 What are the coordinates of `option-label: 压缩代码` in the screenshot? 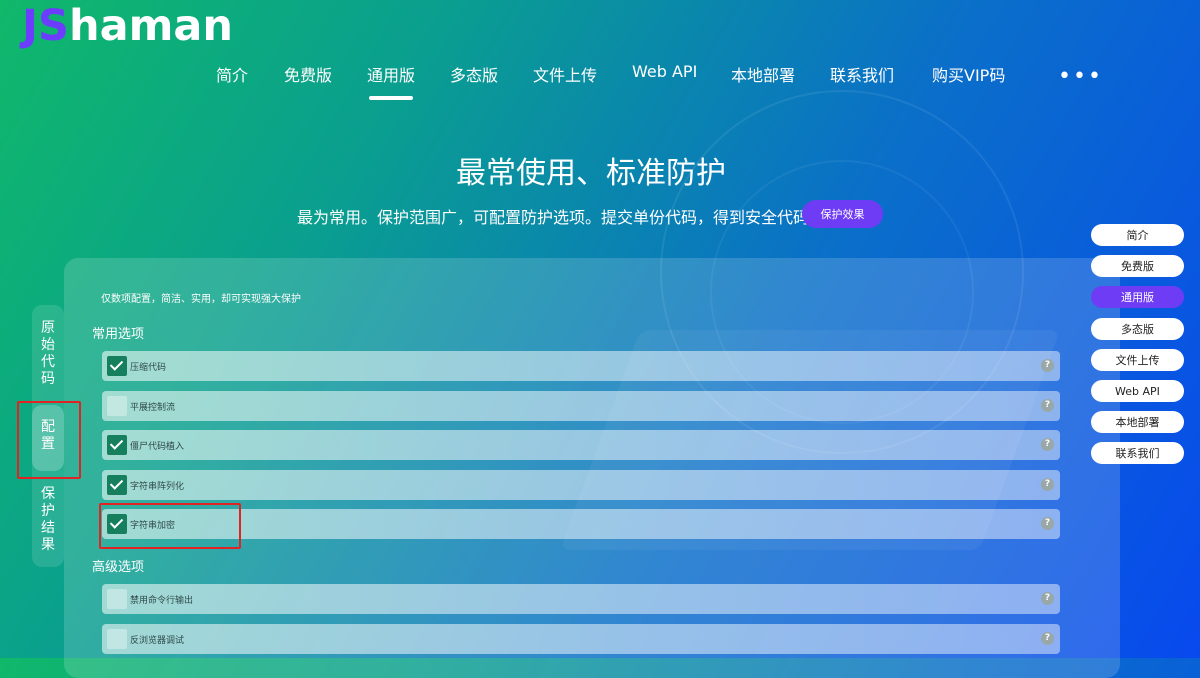 It's located at (148, 368).